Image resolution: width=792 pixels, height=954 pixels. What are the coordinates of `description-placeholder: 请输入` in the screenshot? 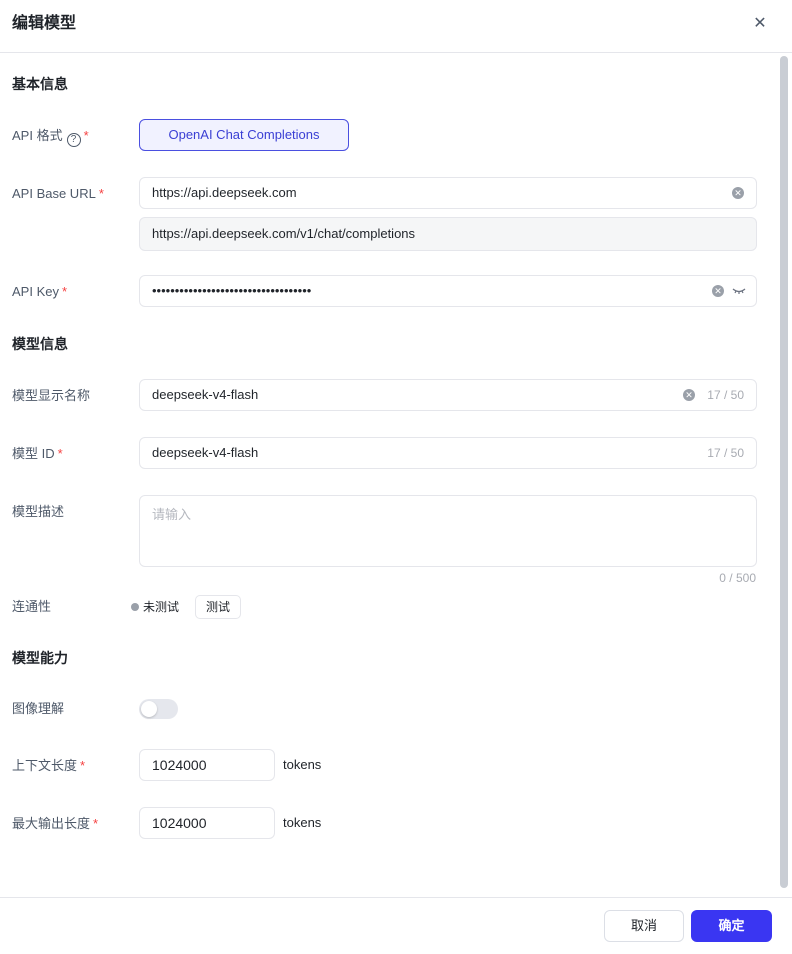 It's located at (172, 514).